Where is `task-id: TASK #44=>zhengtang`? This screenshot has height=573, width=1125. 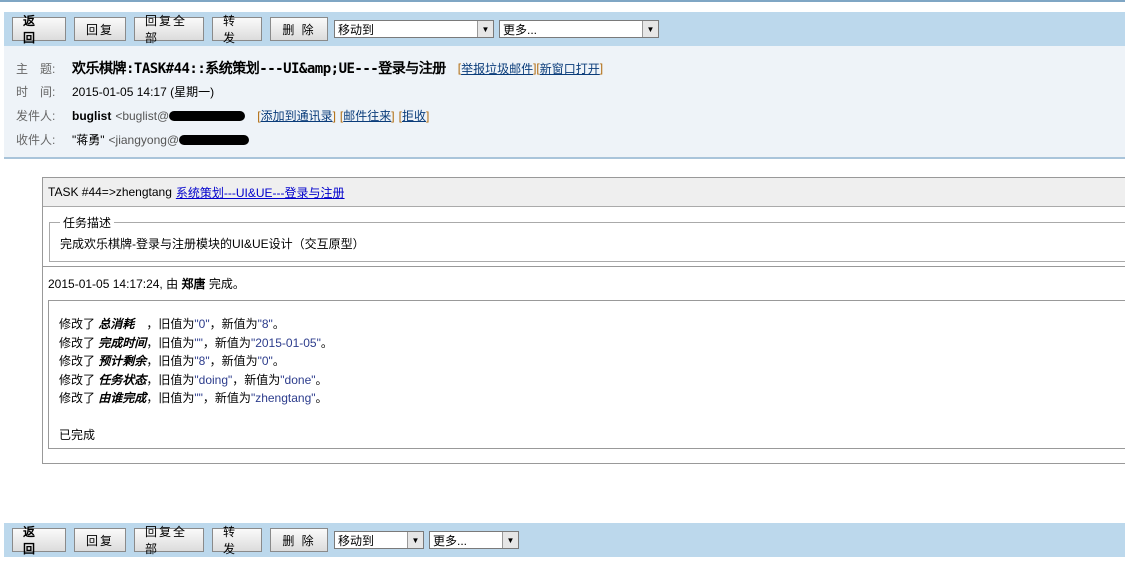
task-id: TASK #44=>zhengtang is located at coordinates (110, 192).